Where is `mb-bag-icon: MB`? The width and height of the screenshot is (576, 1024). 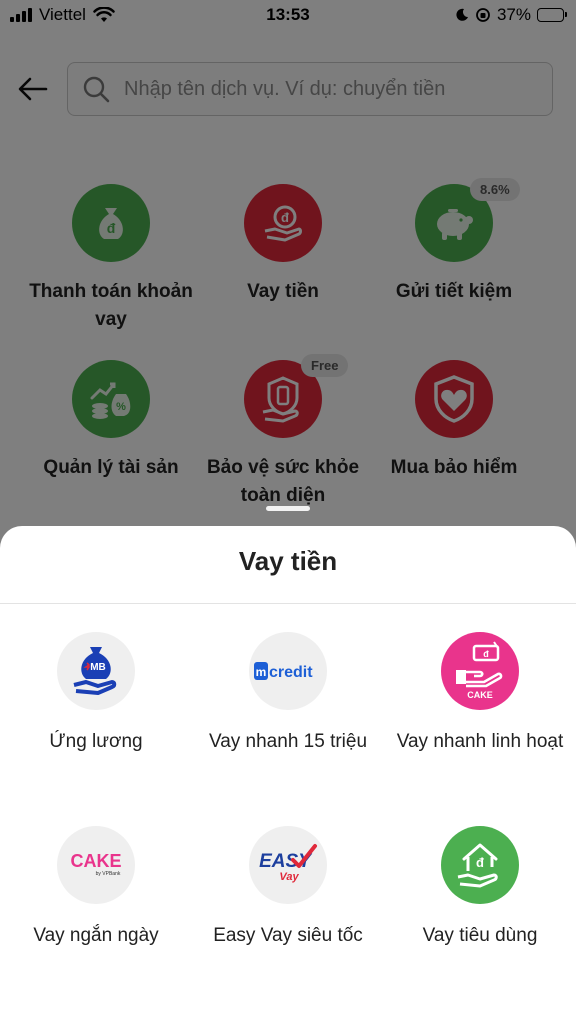
mb-bag-icon: MB is located at coordinates (96, 671).